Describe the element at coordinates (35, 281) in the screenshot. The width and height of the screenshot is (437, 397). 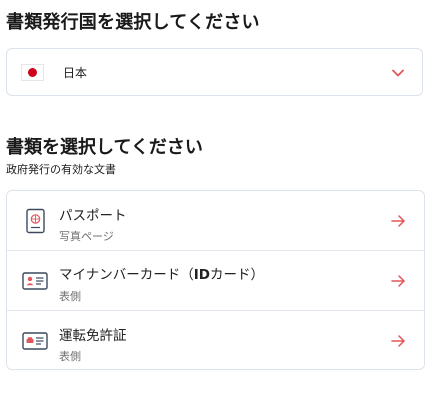
I see `id-card-icon` at that location.